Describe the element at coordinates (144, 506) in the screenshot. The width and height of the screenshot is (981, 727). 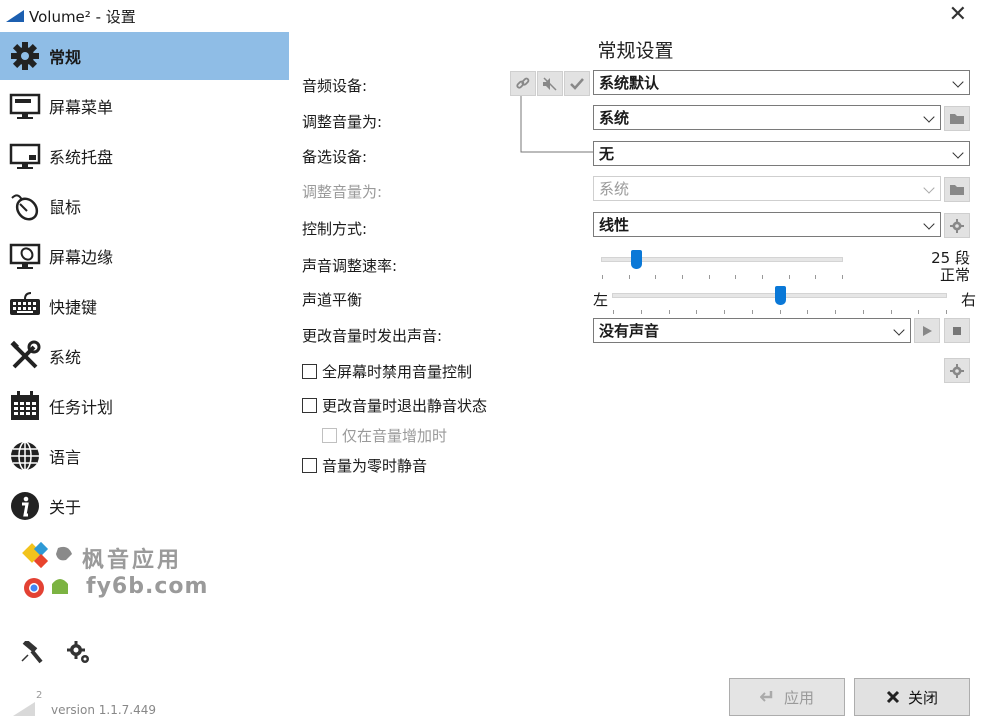
I see `sidebar-item-about: 关于` at that location.